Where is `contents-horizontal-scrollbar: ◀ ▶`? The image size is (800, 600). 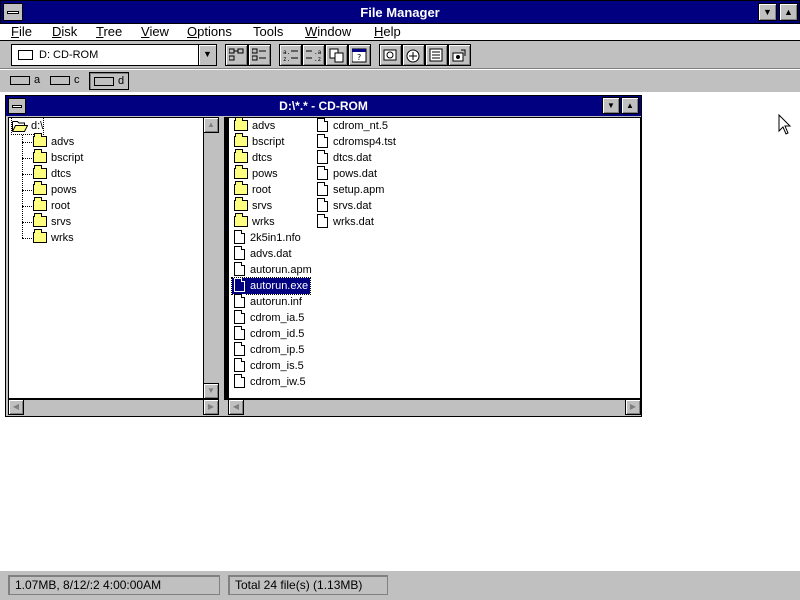
contents-horizontal-scrollbar: ◀ ▶ is located at coordinates (432, 407).